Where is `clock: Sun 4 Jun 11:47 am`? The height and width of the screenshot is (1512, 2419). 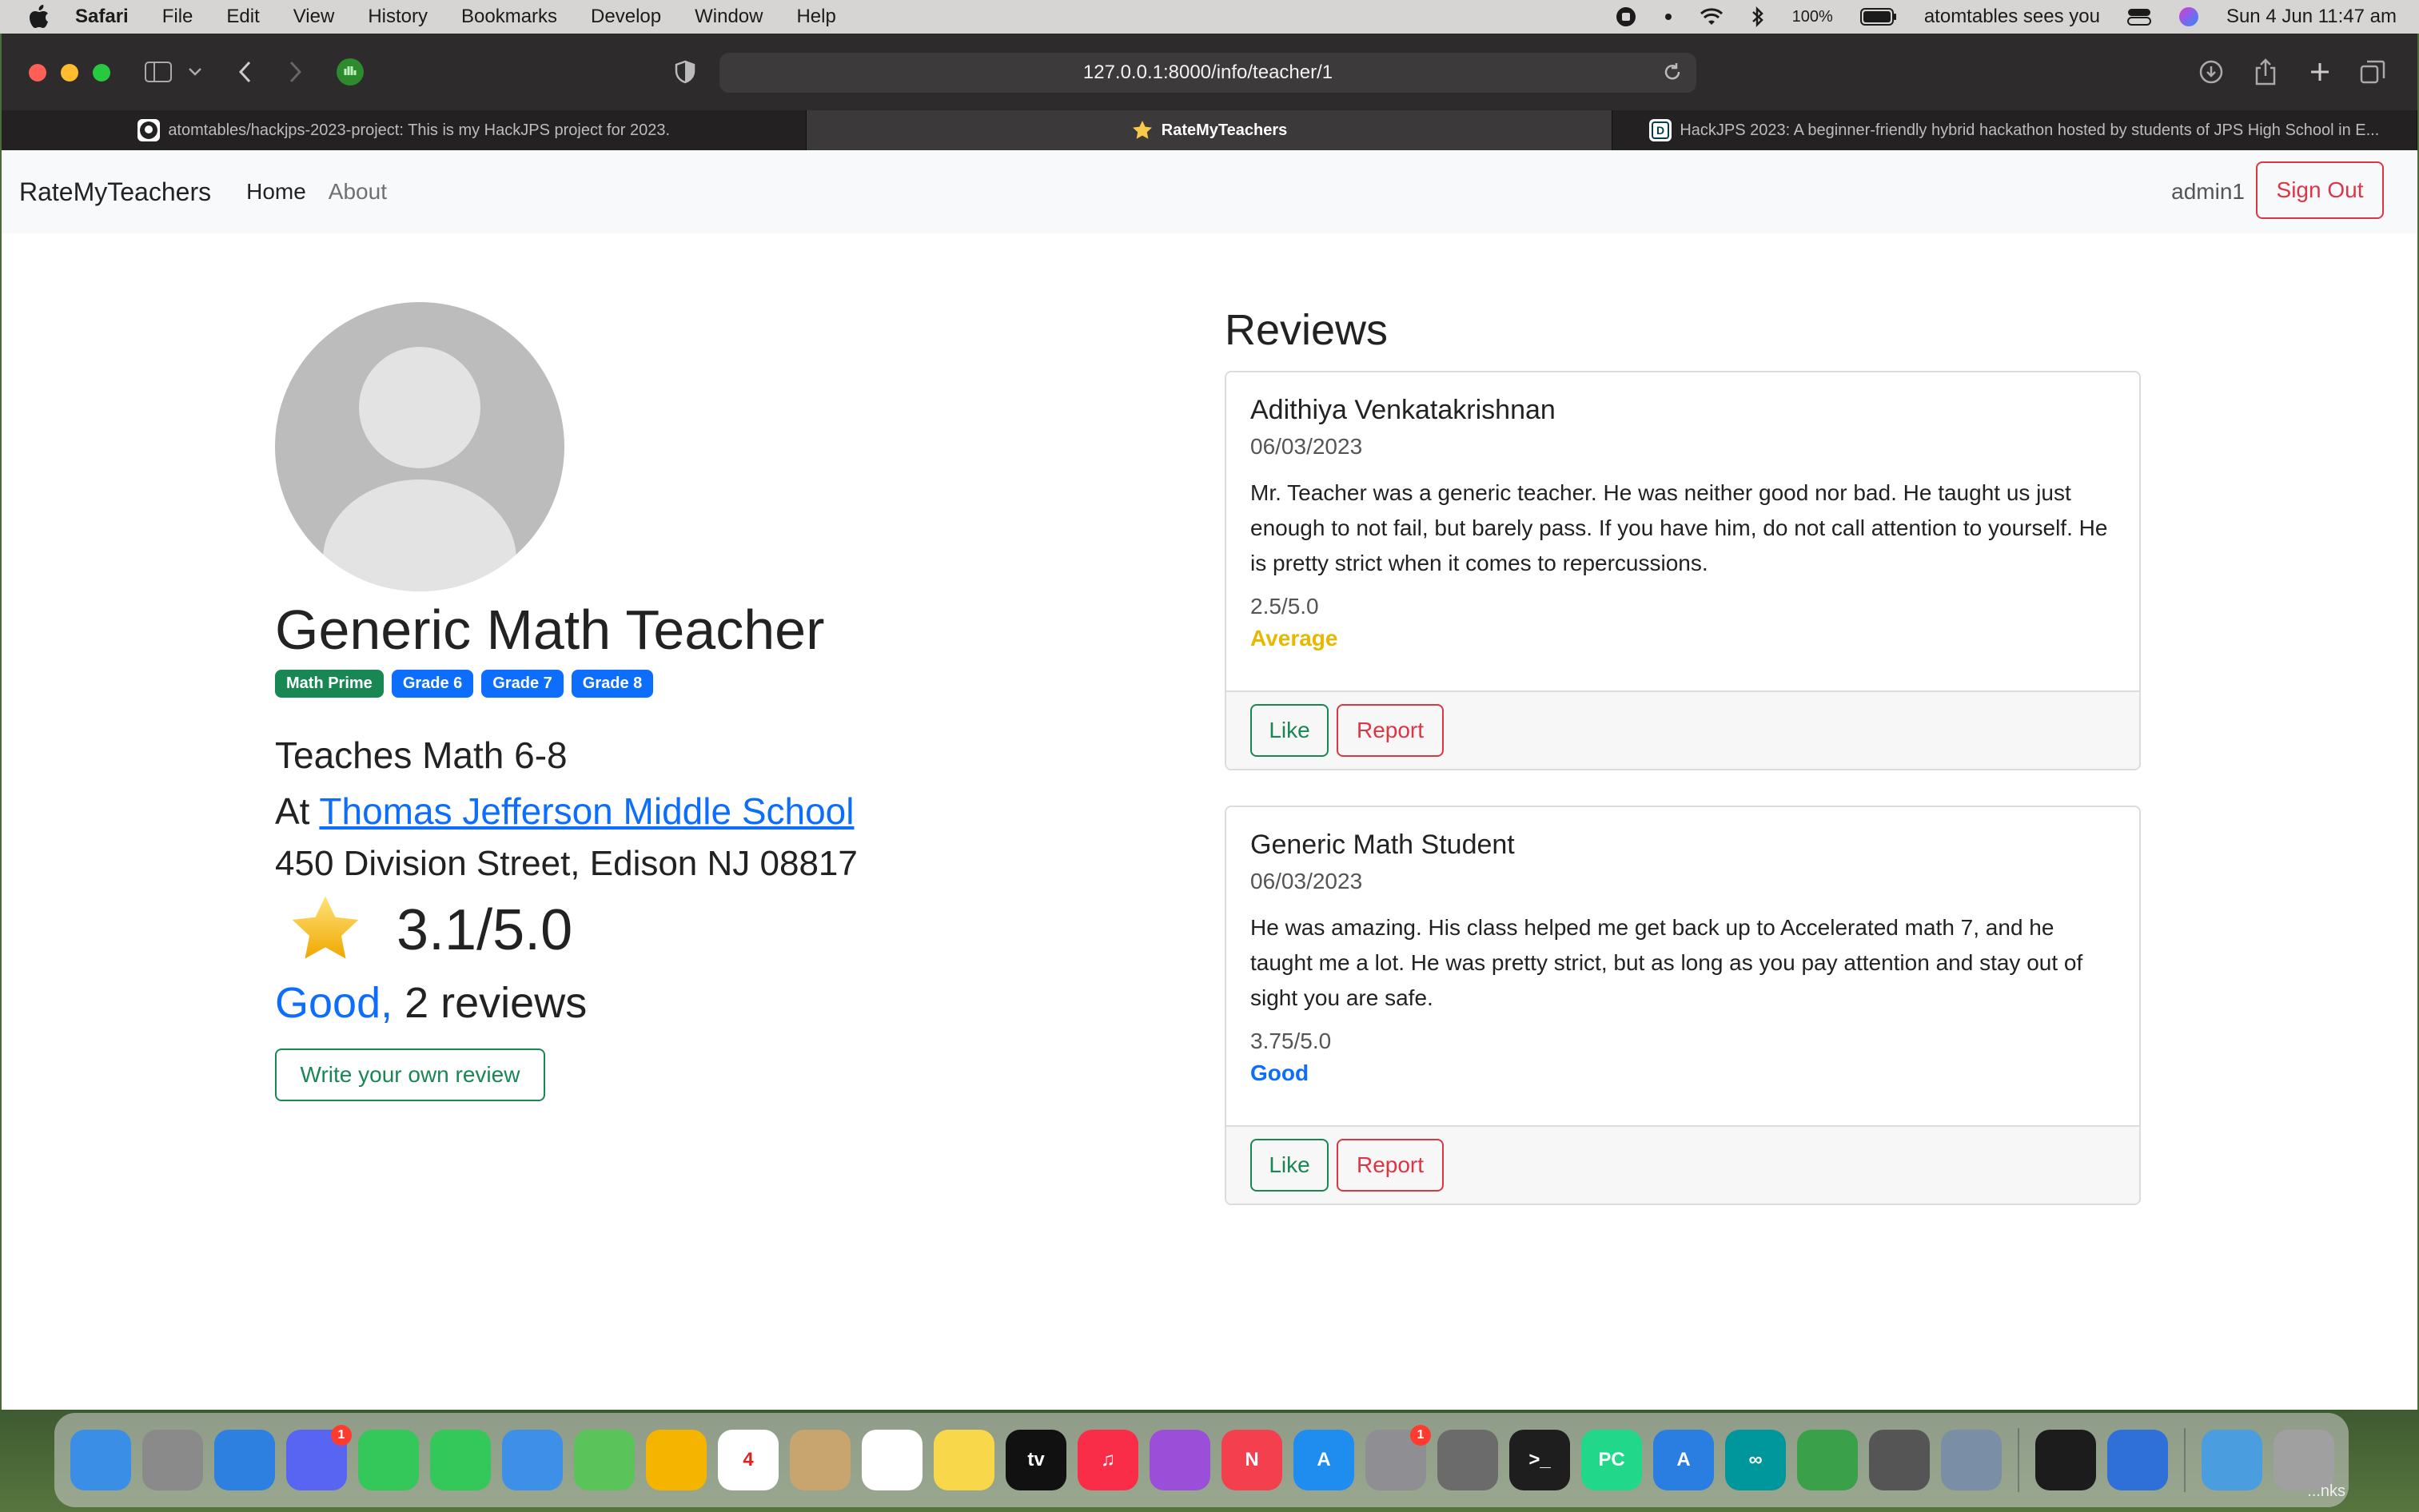
clock: Sun 4 Jun 11:47 am is located at coordinates (2311, 17).